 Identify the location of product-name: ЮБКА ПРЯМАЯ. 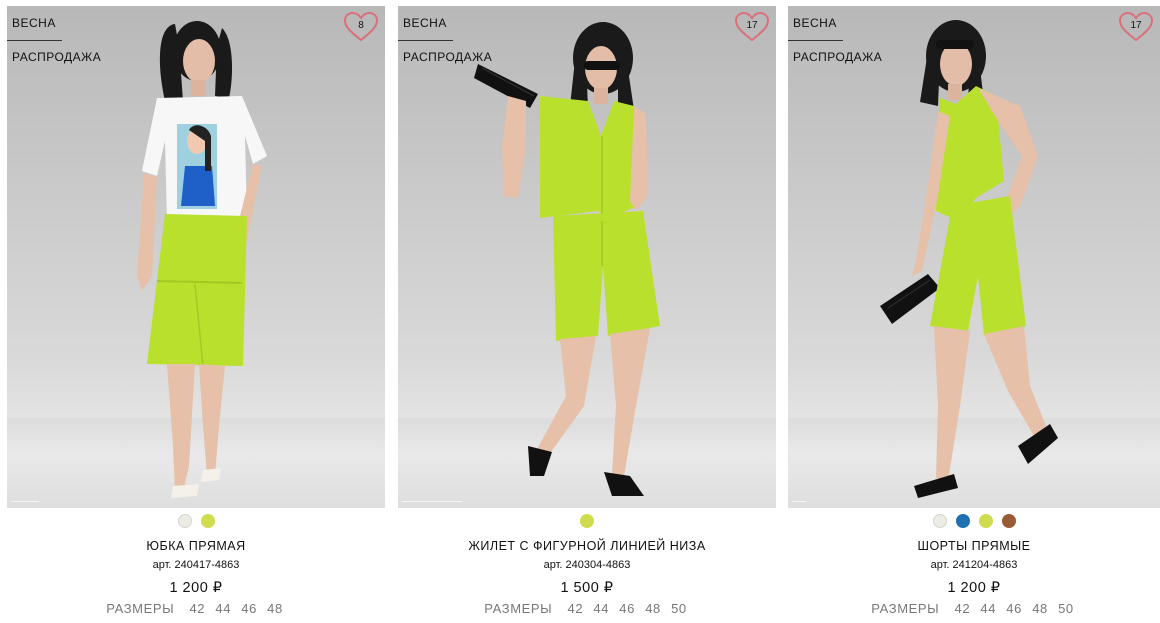
(196, 546).